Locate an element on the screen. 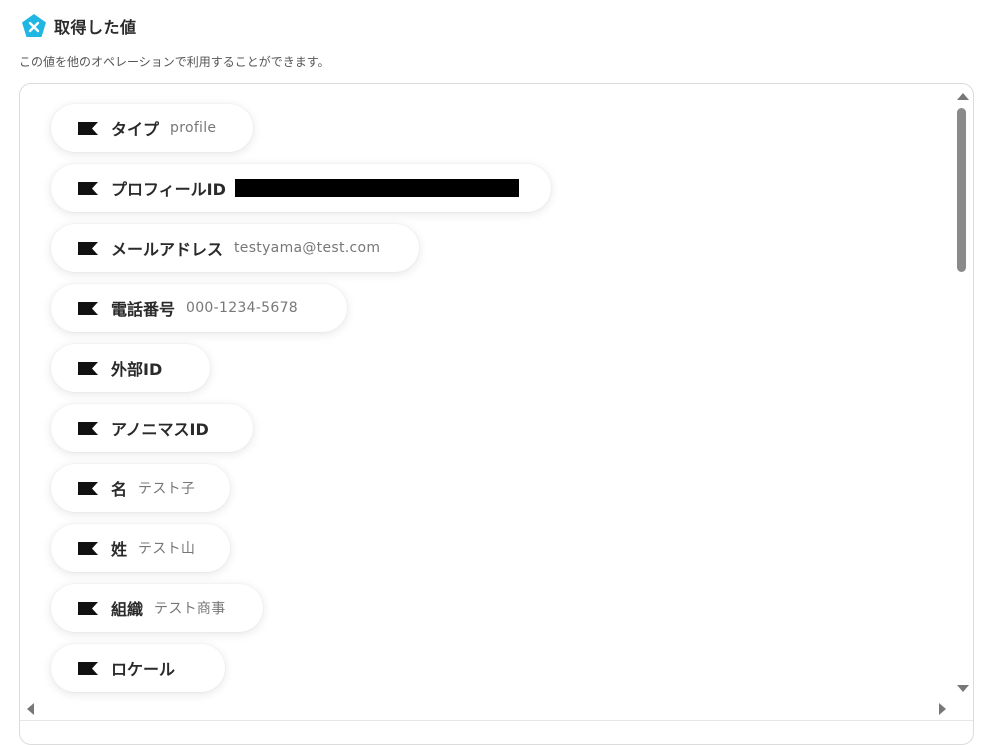 The width and height of the screenshot is (987, 745). chip-value: テスト子 is located at coordinates (167, 489).